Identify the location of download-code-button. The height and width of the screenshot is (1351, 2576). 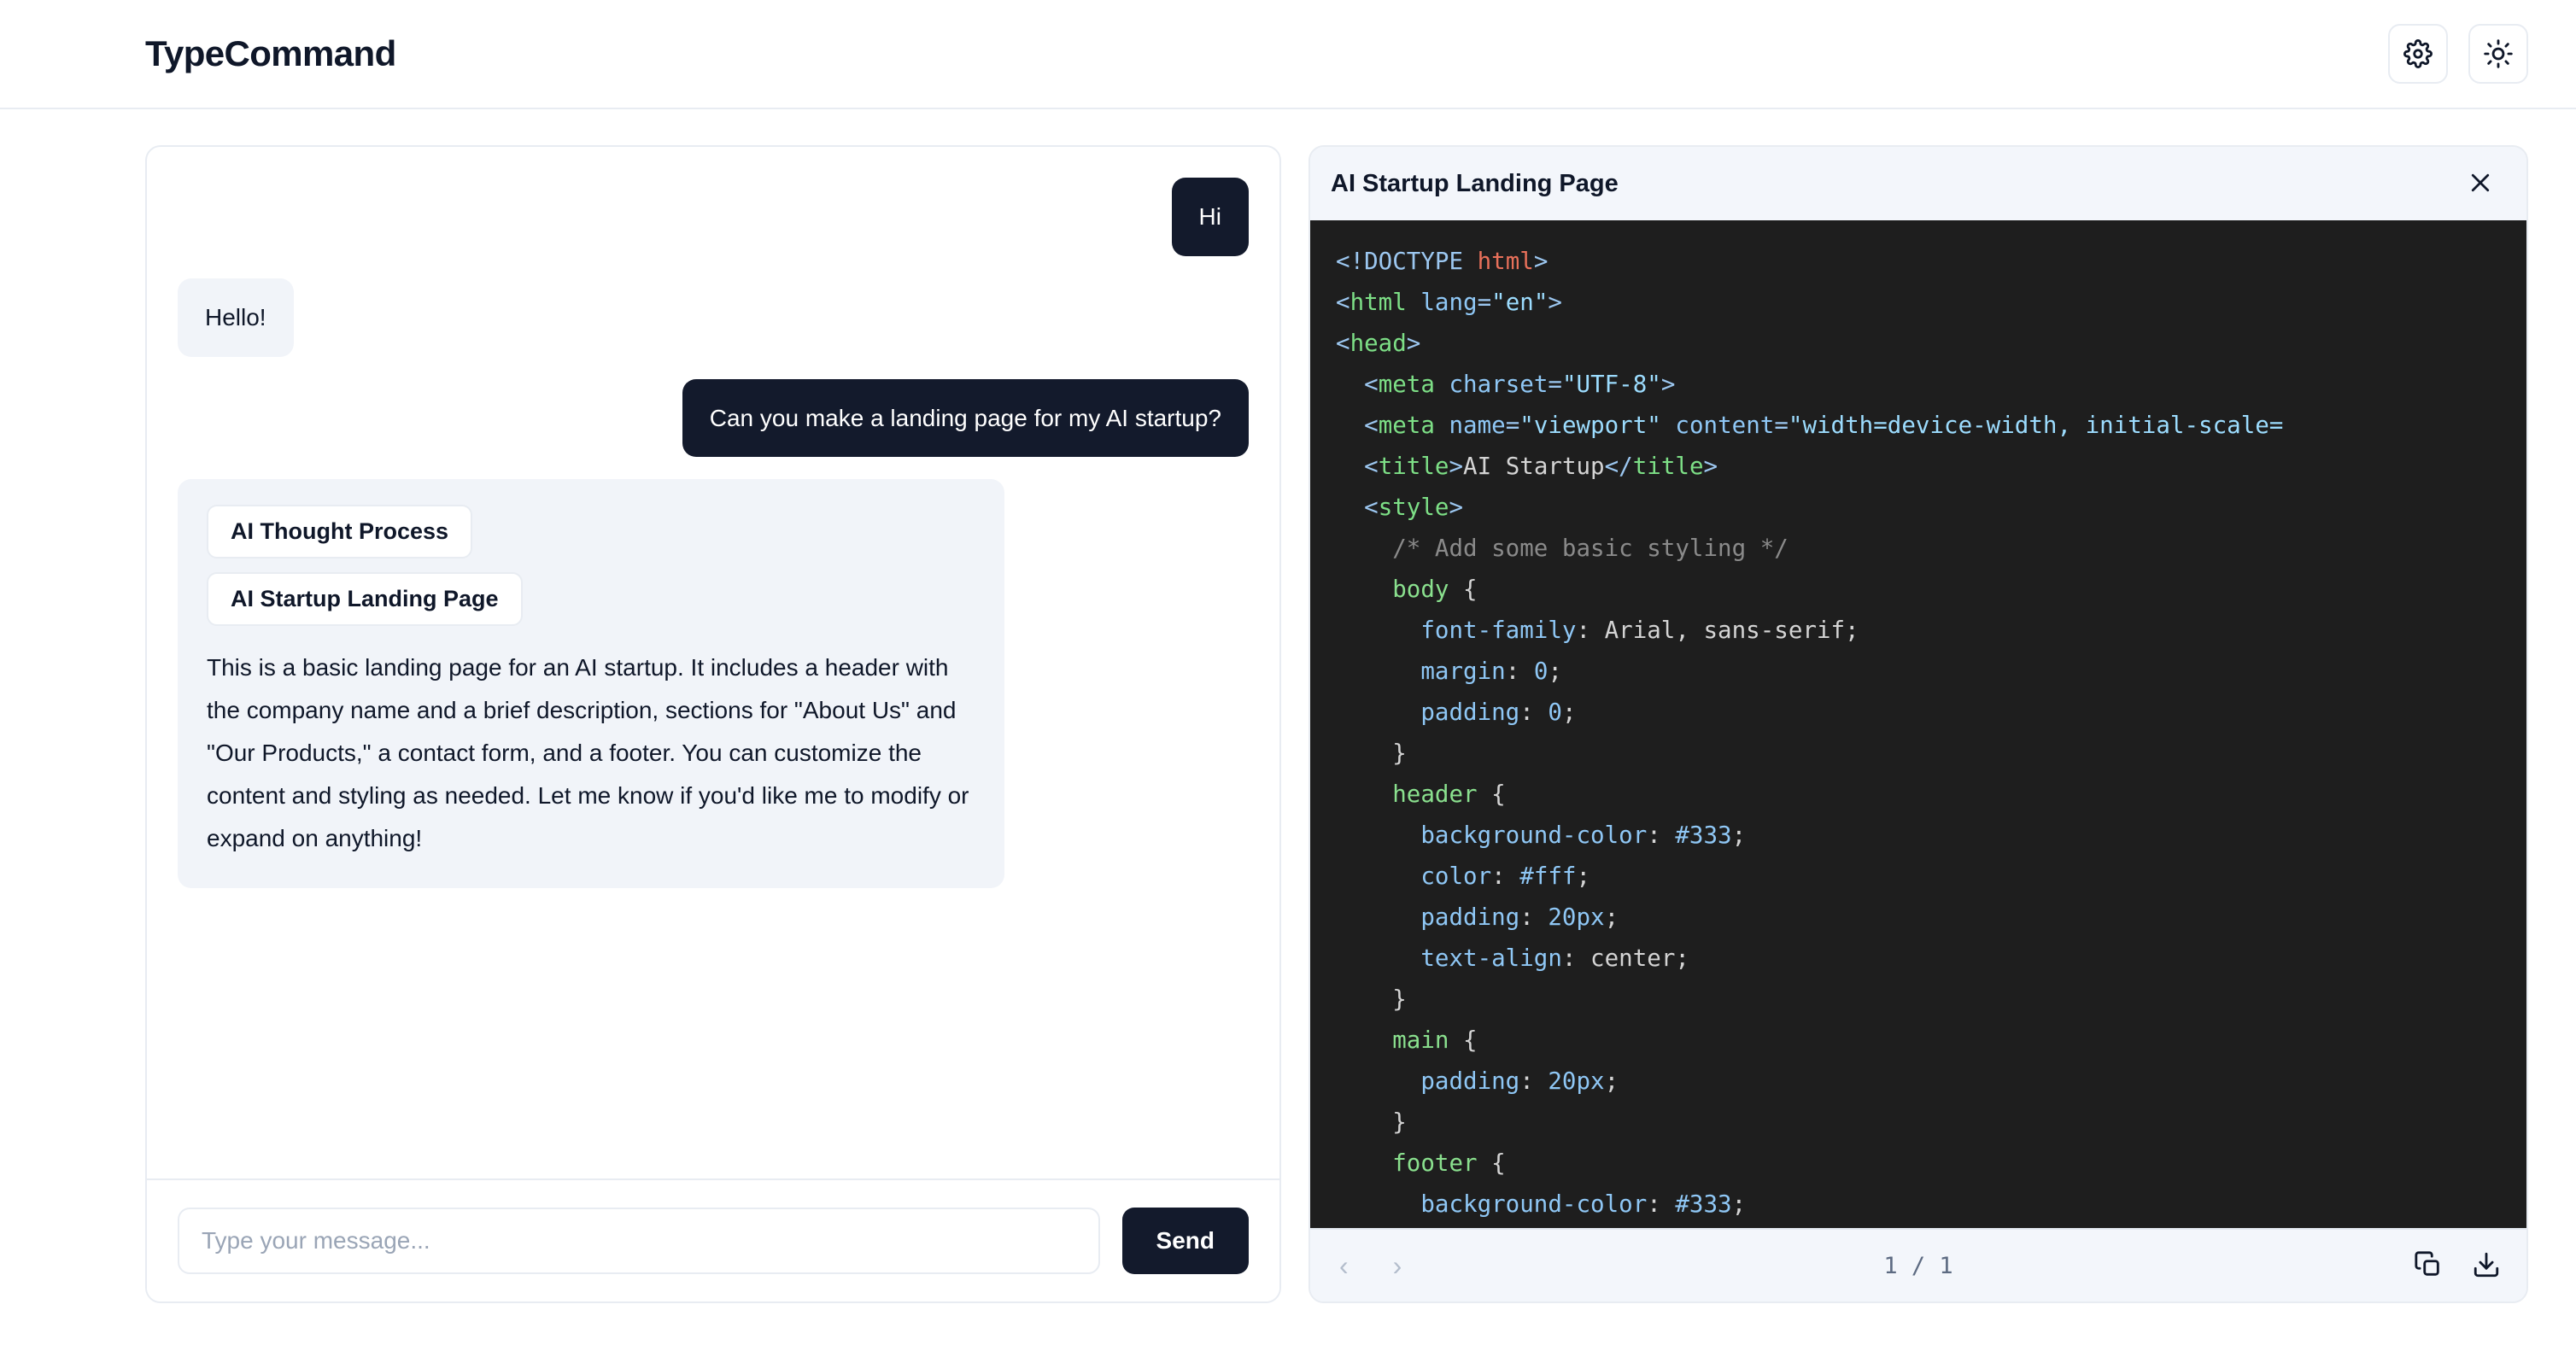
(2486, 1266).